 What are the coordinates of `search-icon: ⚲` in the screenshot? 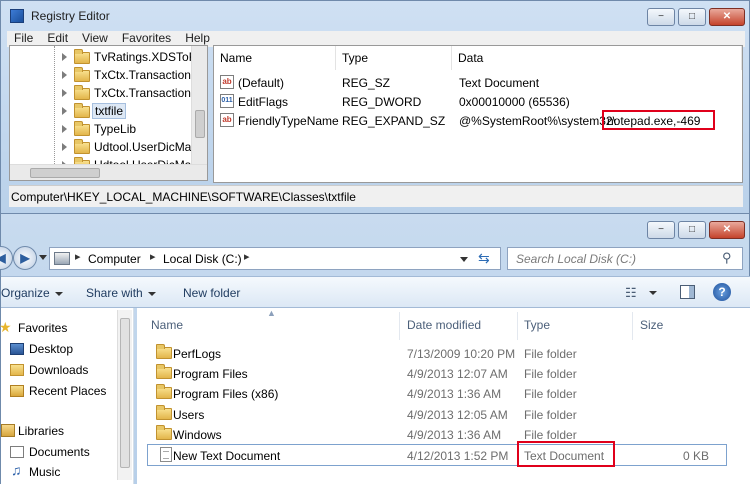 It's located at (727, 258).